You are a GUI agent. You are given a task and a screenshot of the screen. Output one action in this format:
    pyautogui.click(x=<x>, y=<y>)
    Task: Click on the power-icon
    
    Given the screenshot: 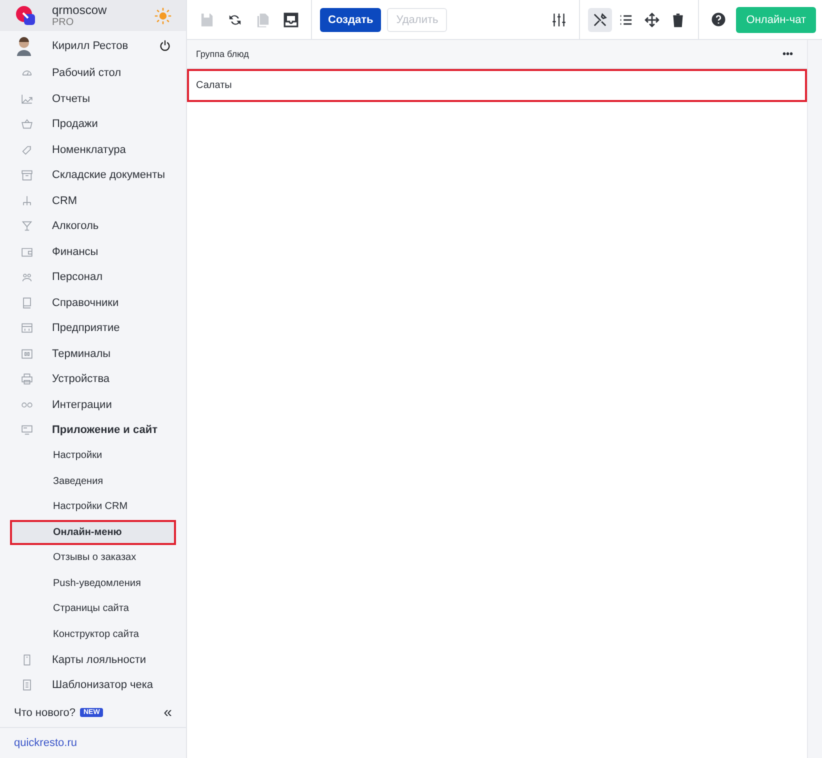 What is the action you would take?
    pyautogui.click(x=165, y=45)
    